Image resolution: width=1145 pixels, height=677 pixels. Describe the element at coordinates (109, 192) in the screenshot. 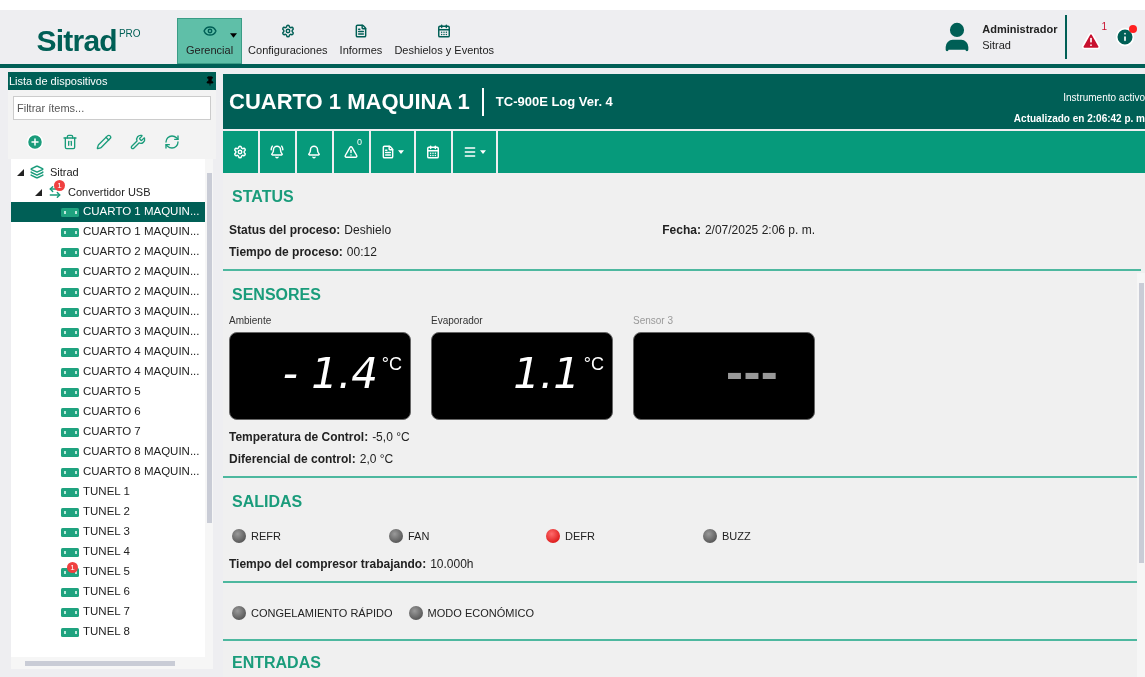

I see `tree-item: Convertidor USB` at that location.